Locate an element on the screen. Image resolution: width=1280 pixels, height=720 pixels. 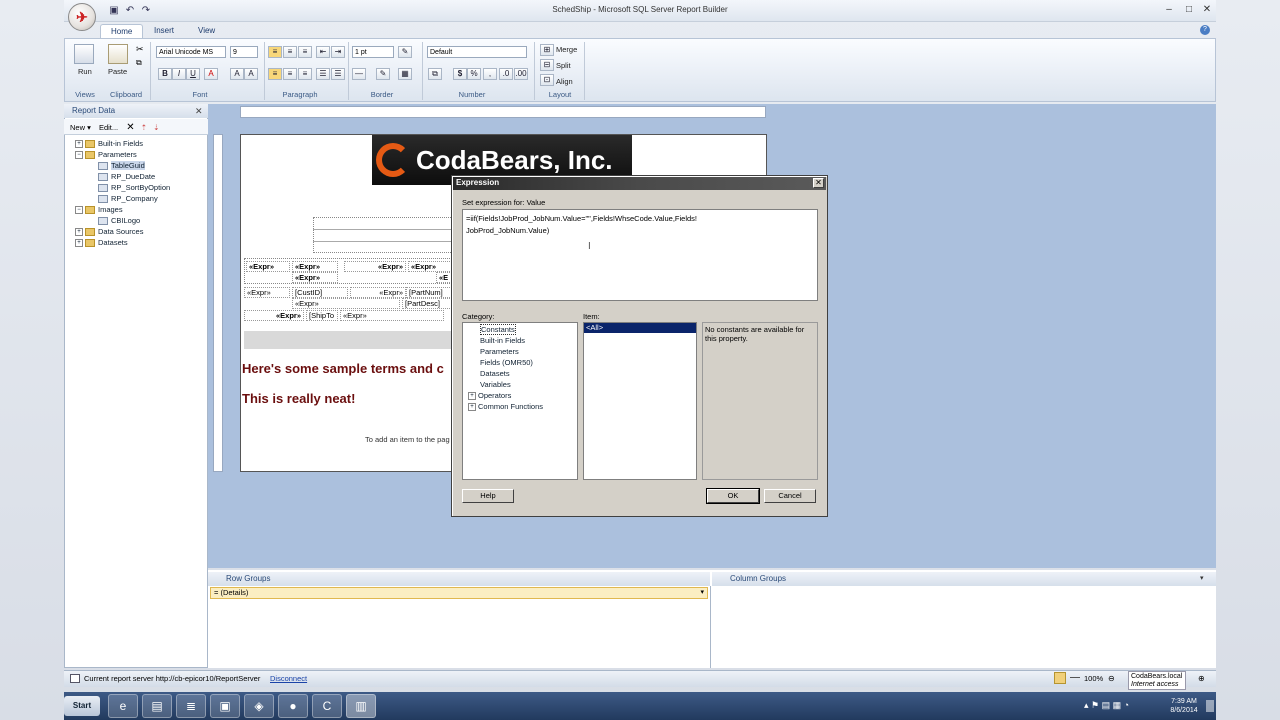
help-icon: ? is located at coordinates (1205, 30).